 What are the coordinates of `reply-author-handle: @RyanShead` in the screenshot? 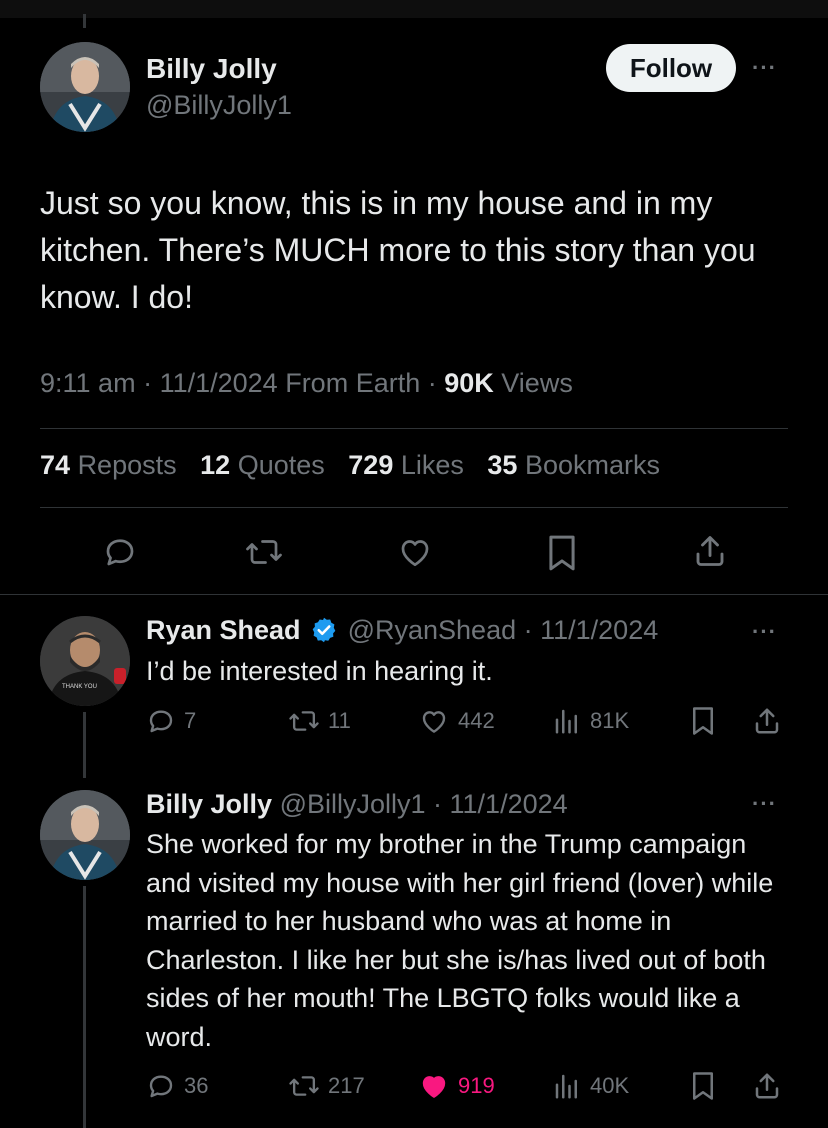 It's located at (432, 630).